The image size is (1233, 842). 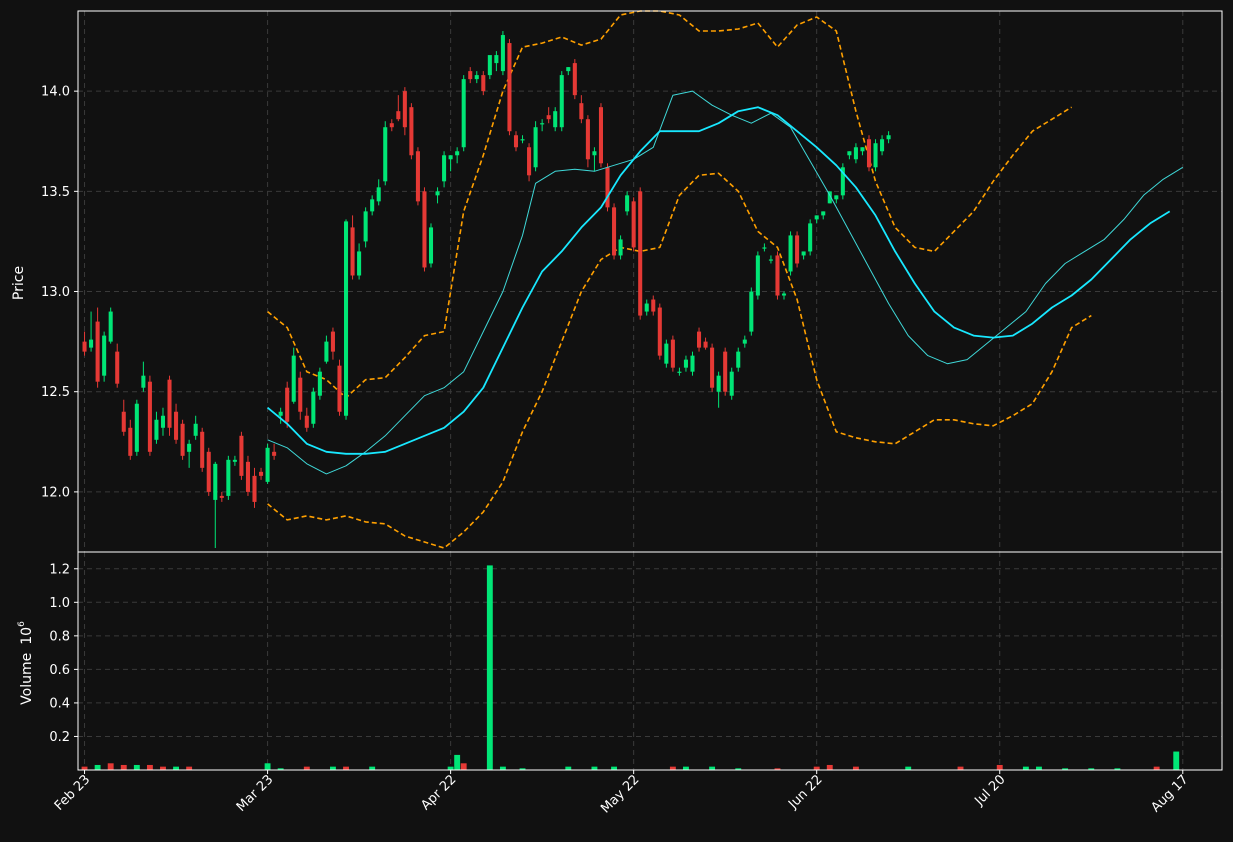 I want to click on price-tick-label: 13.0, so click(x=55, y=292).